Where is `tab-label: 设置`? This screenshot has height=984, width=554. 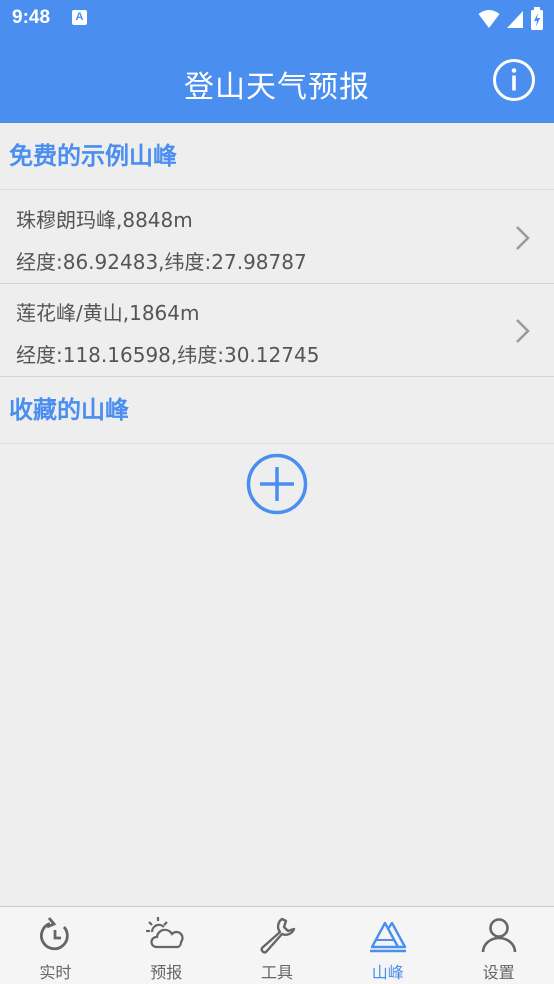
tab-label: 设置 is located at coordinates (498, 972).